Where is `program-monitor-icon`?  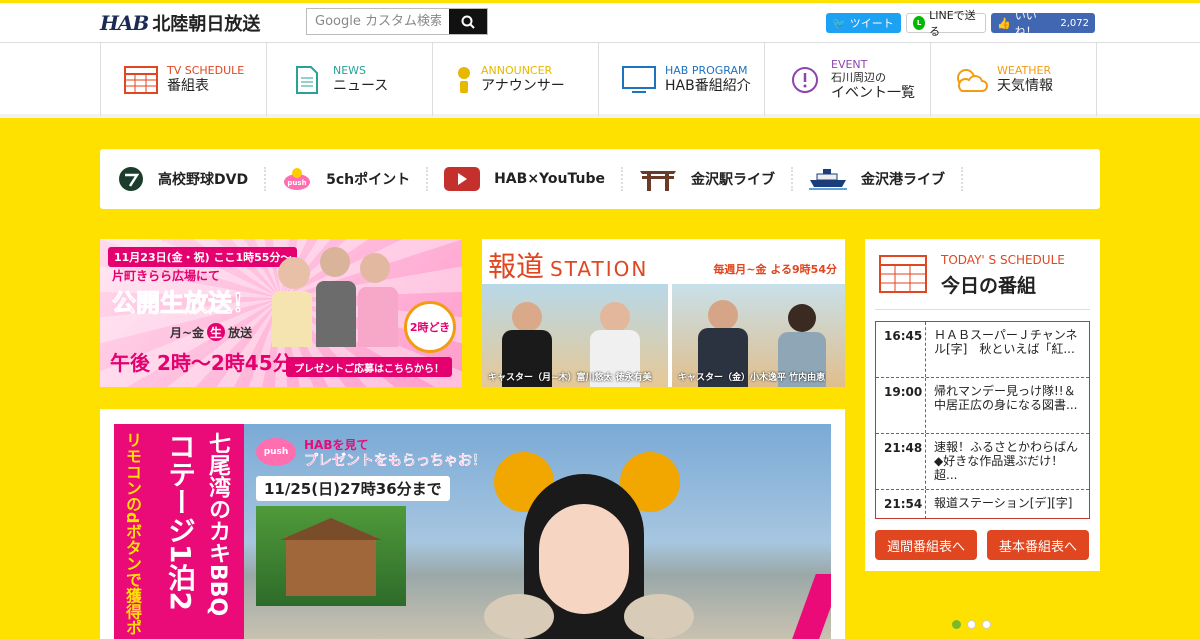 program-monitor-icon is located at coordinates (639, 80).